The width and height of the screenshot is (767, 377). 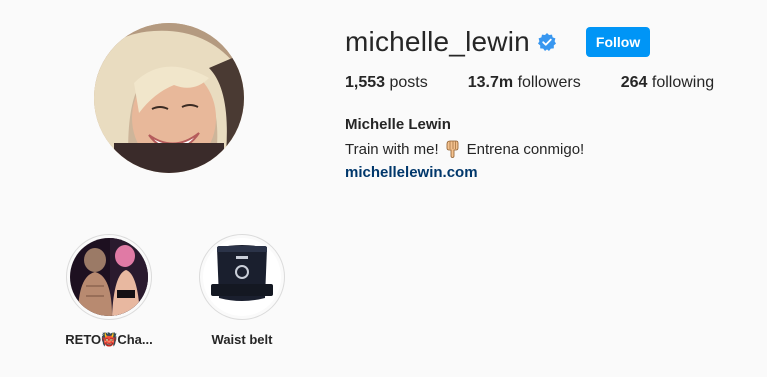 I want to click on posts-count: 1,553, so click(x=365, y=82).